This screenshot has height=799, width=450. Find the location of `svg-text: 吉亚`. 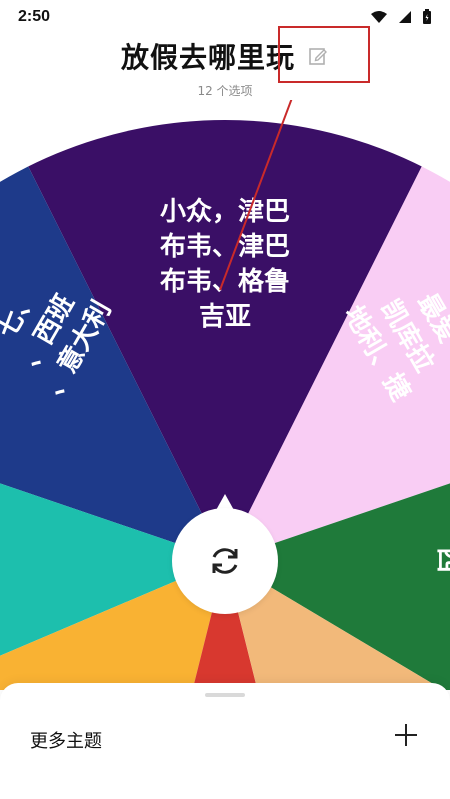

svg-text: 吉亚 is located at coordinates (225, 317).